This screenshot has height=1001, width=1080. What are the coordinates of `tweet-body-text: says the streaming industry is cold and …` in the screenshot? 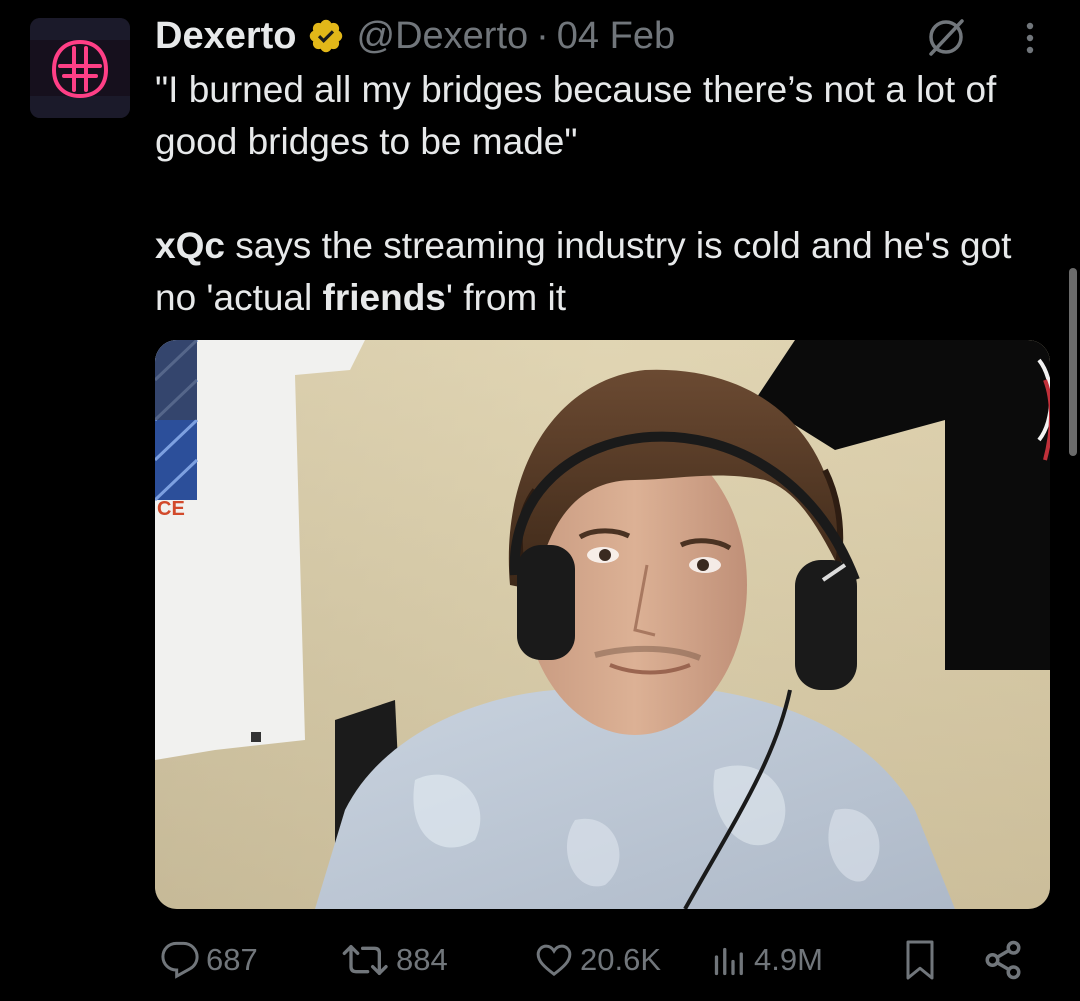 It's located at (583, 271).